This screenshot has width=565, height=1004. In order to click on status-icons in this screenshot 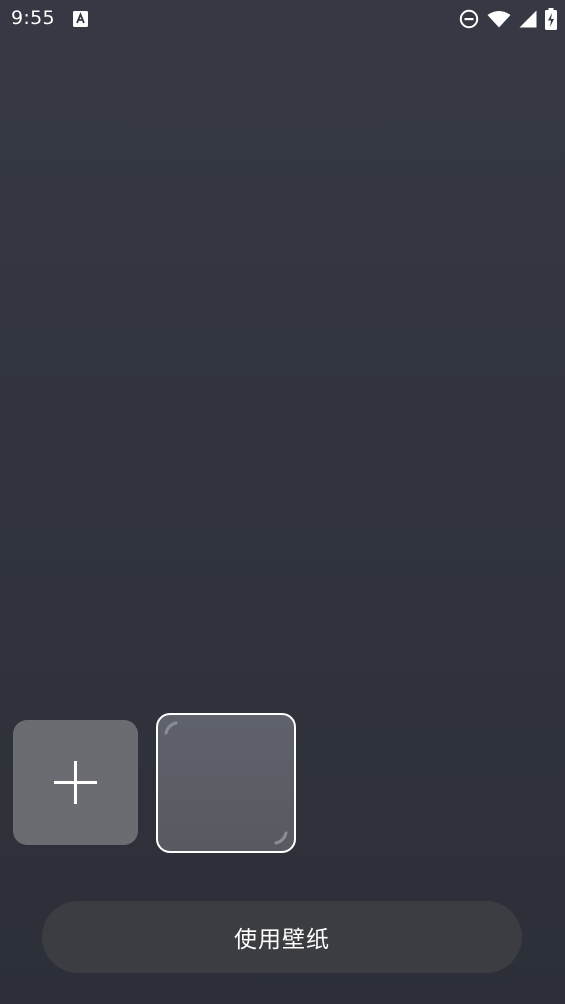, I will do `click(508, 19)`.